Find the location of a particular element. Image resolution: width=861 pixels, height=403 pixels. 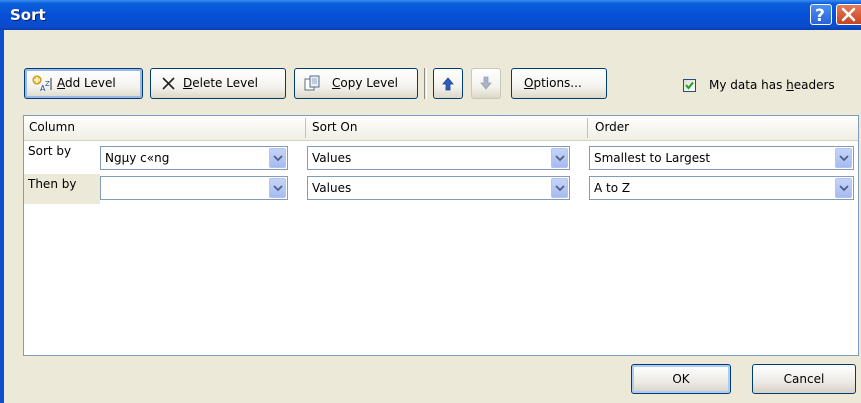

window-title: Sort is located at coordinates (28, 15).